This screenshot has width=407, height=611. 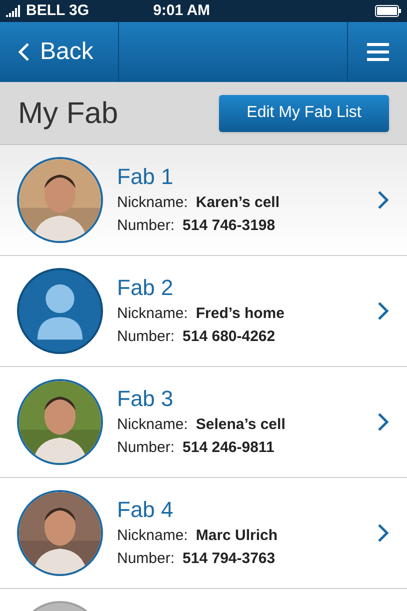 What do you see at coordinates (238, 203) in the screenshot?
I see `nickname-value: Karen’s cell` at bounding box center [238, 203].